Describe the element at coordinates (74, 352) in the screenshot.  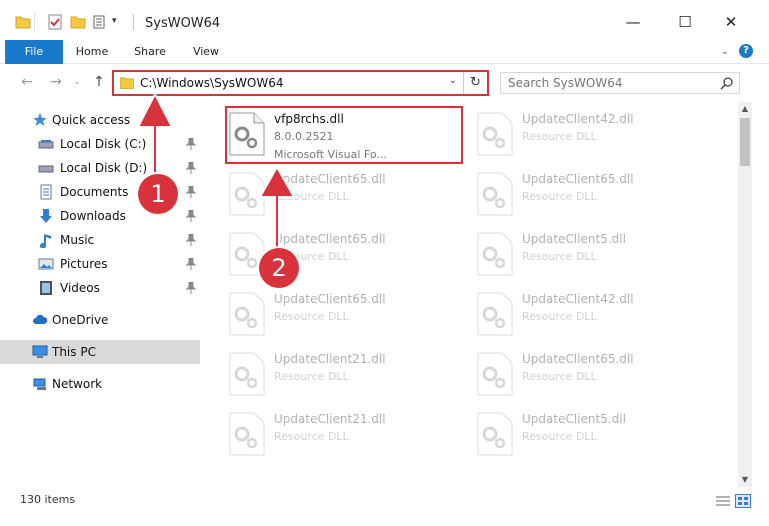
I see `sidebar-item-label: This PC` at that location.